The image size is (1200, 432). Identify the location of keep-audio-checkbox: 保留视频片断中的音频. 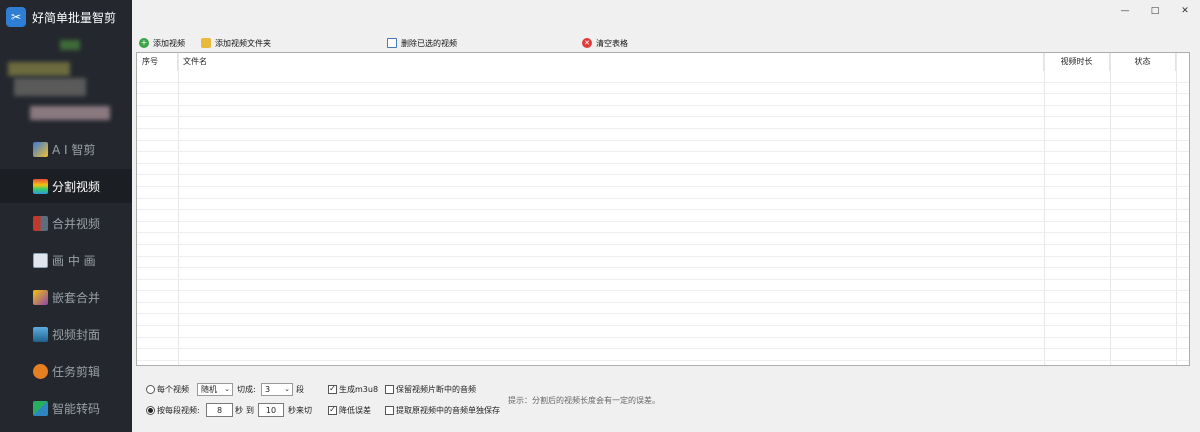
(430, 389).